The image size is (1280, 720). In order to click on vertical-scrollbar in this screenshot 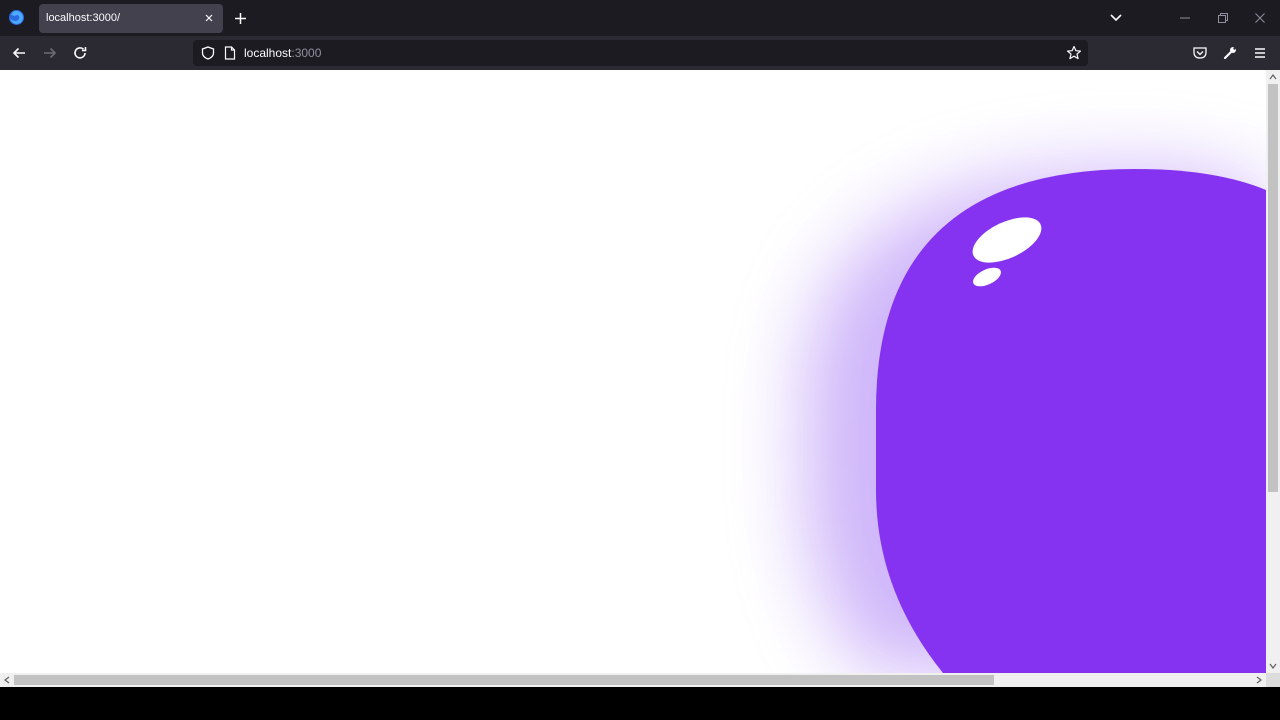, I will do `click(1273, 371)`.